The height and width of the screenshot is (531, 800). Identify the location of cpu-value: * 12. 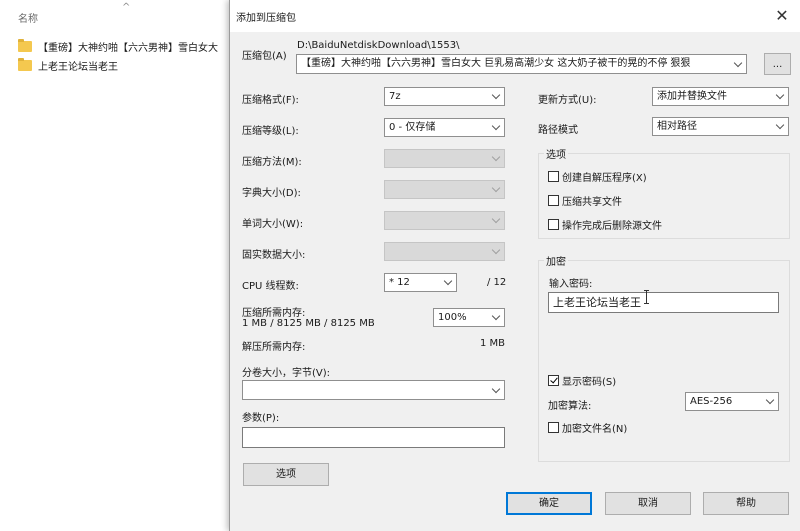
(399, 282).